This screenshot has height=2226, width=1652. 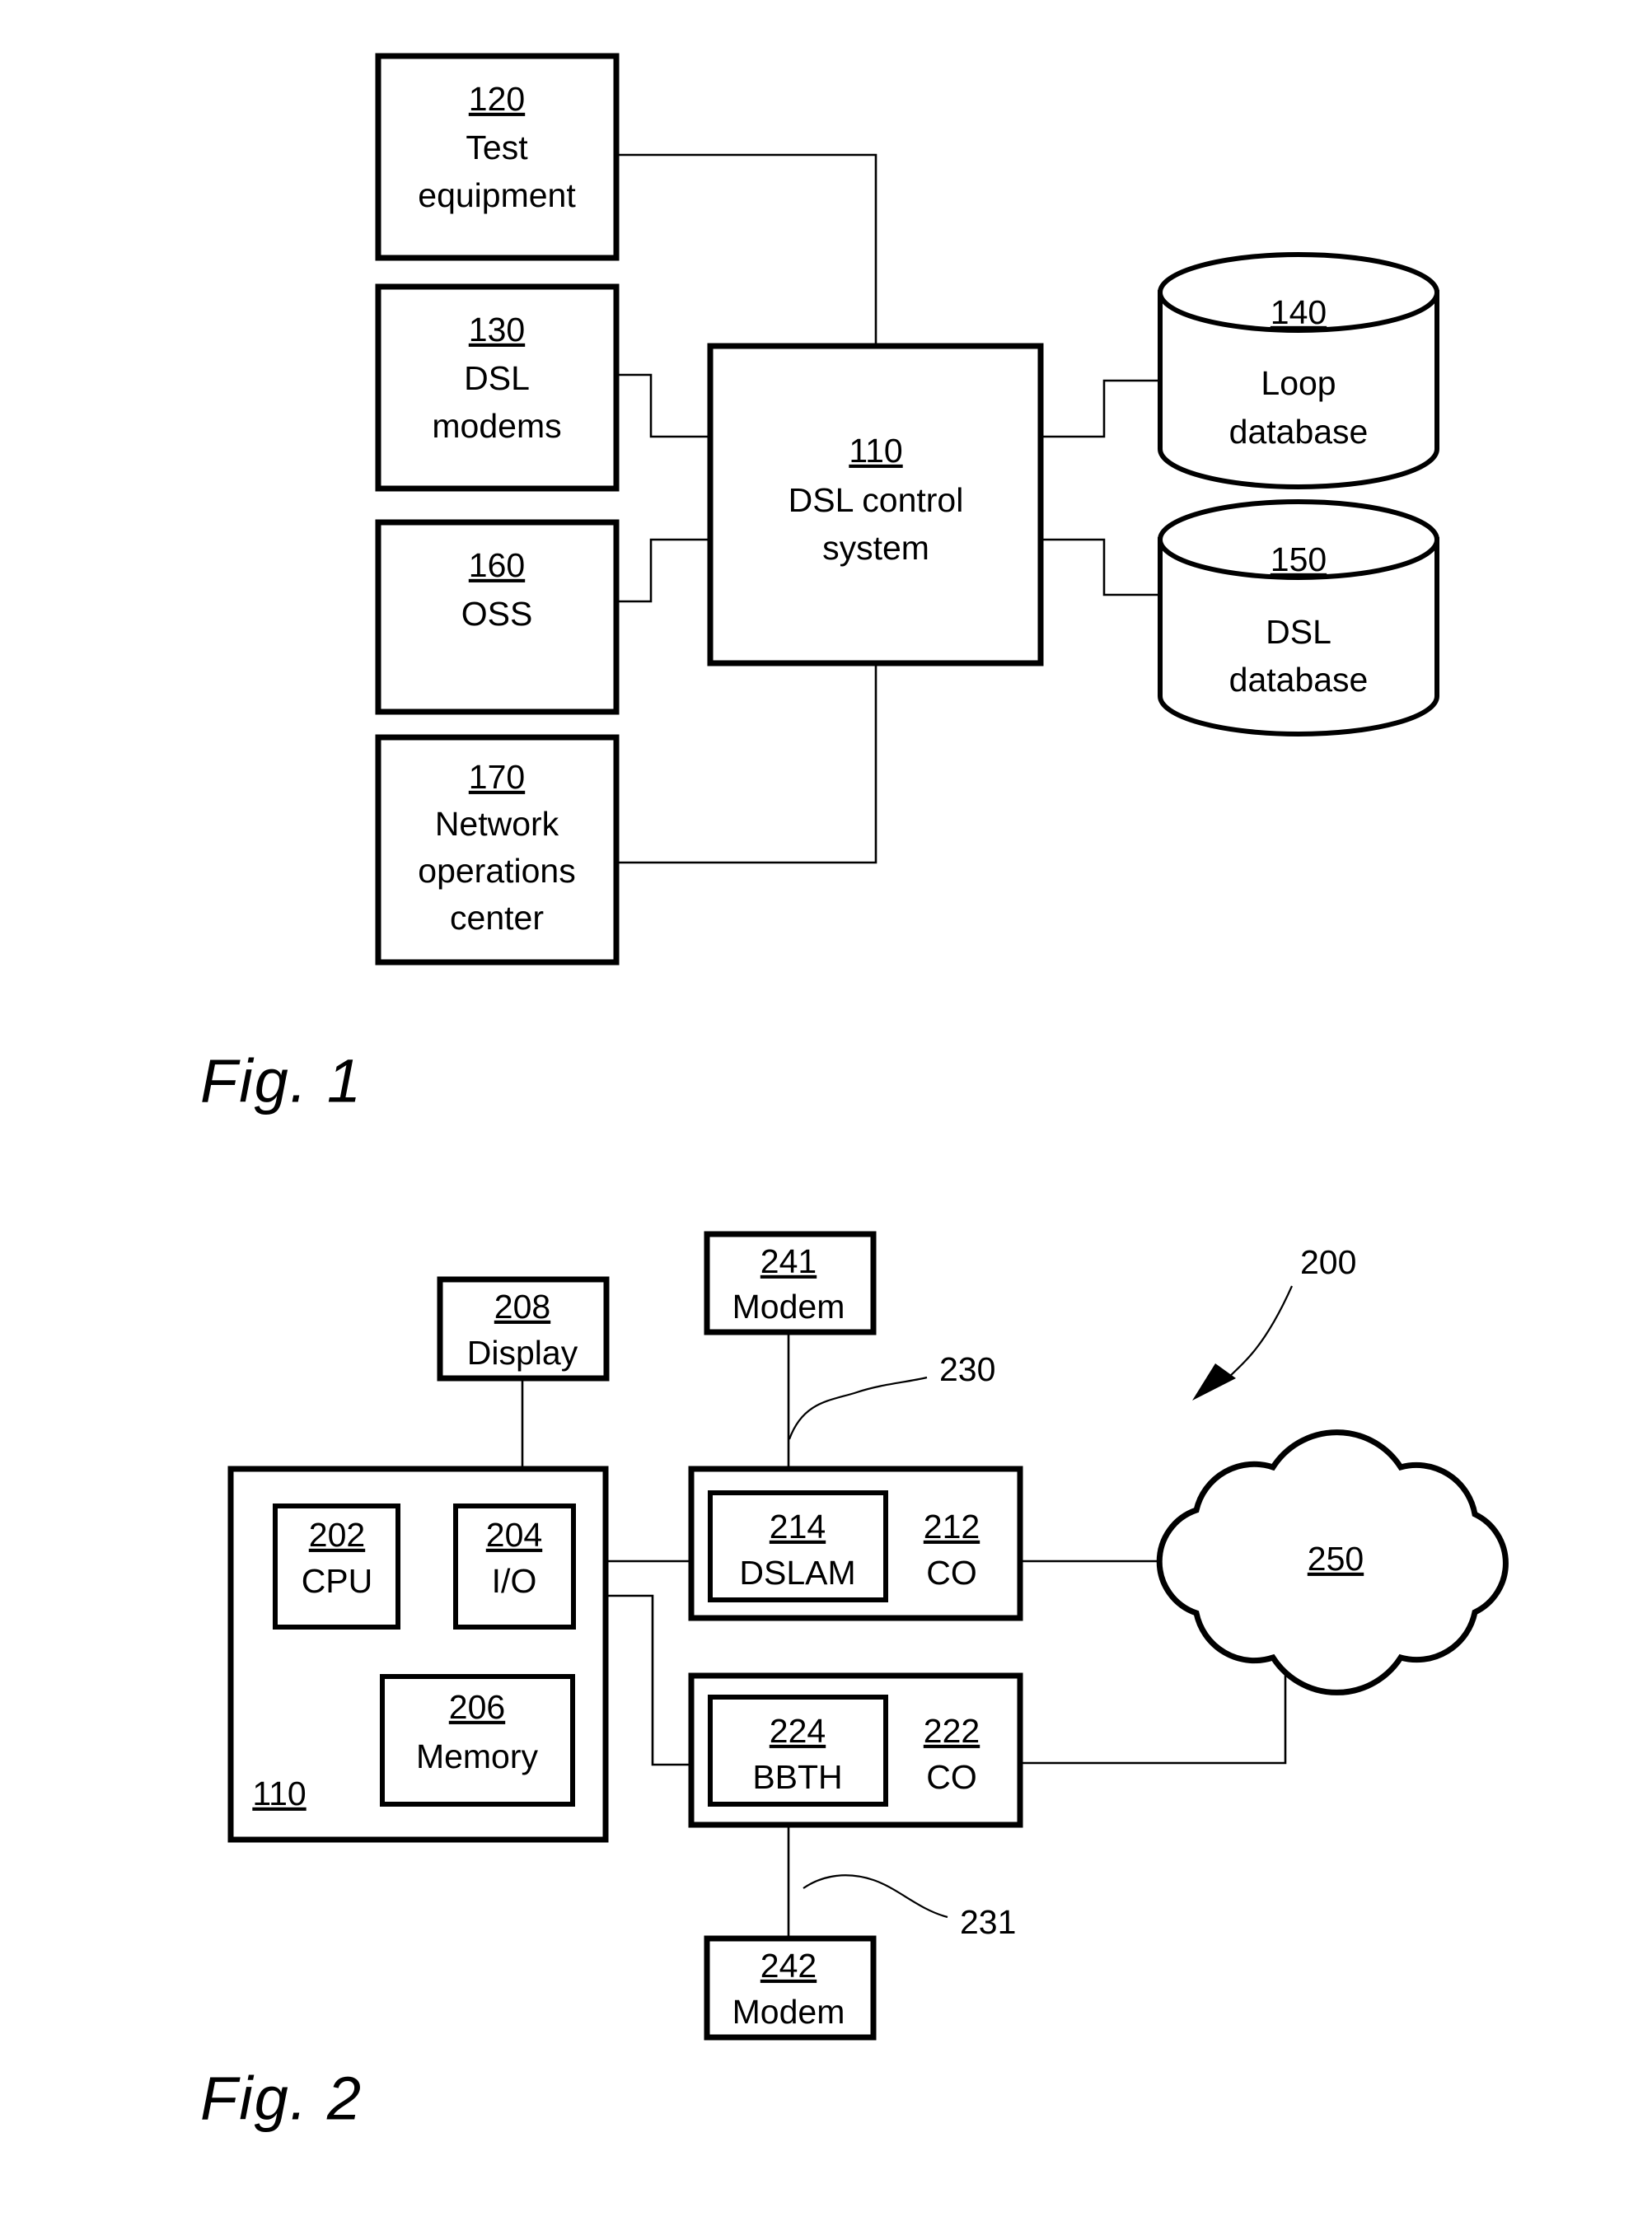 What do you see at coordinates (497, 777) in the screenshot?
I see `block-170-ref: 170` at bounding box center [497, 777].